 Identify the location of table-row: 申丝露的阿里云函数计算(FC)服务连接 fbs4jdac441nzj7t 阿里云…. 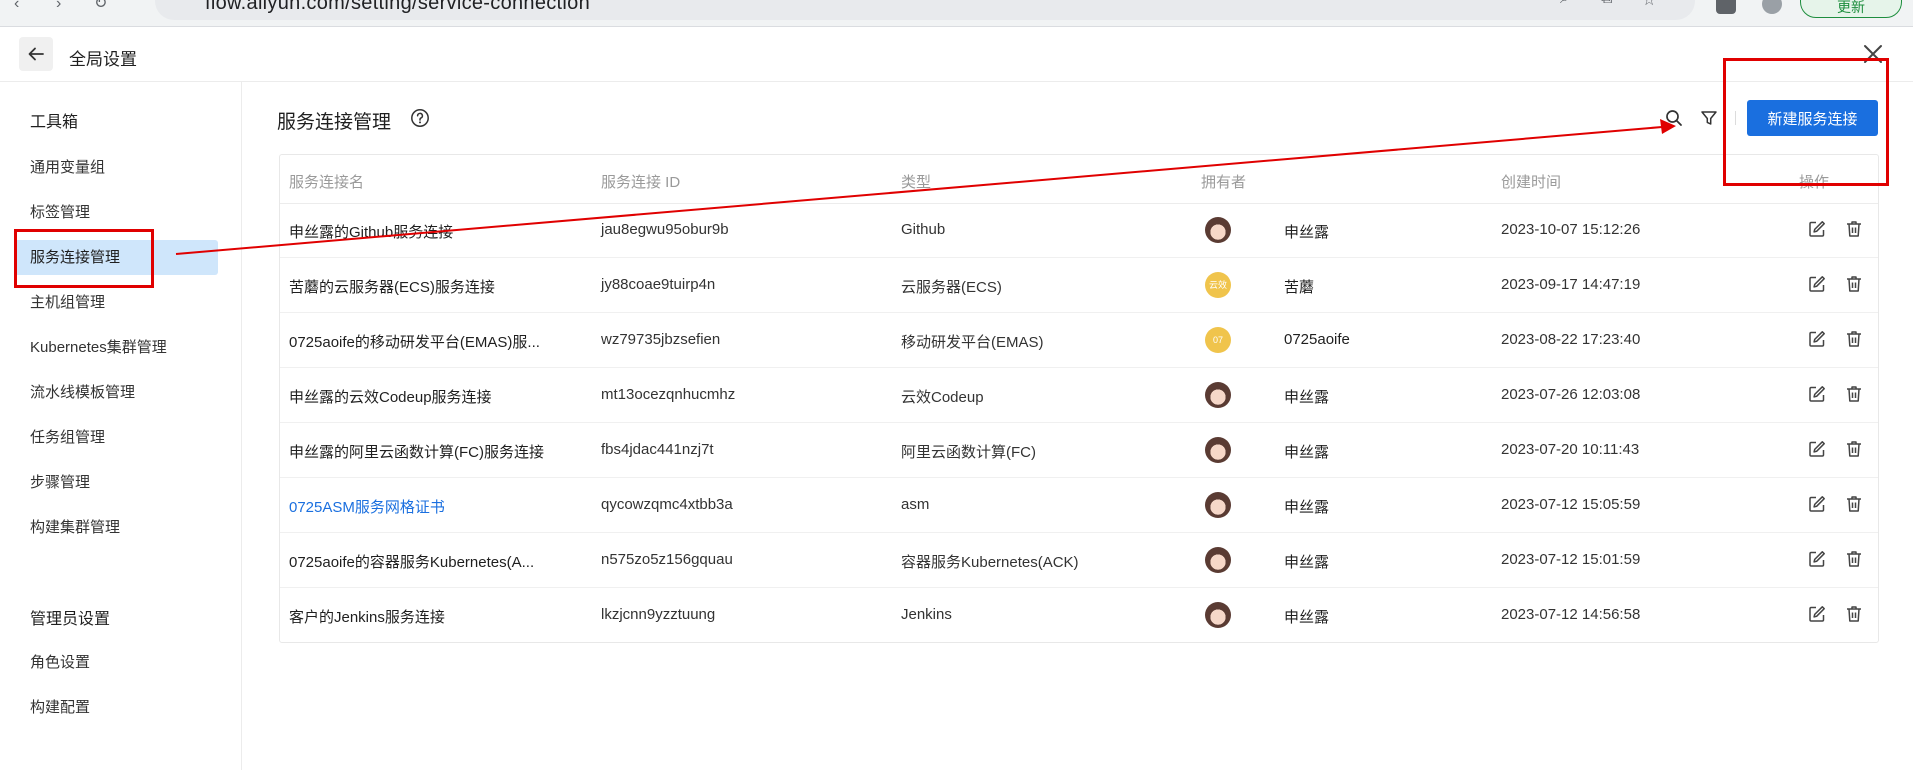
(1079, 450).